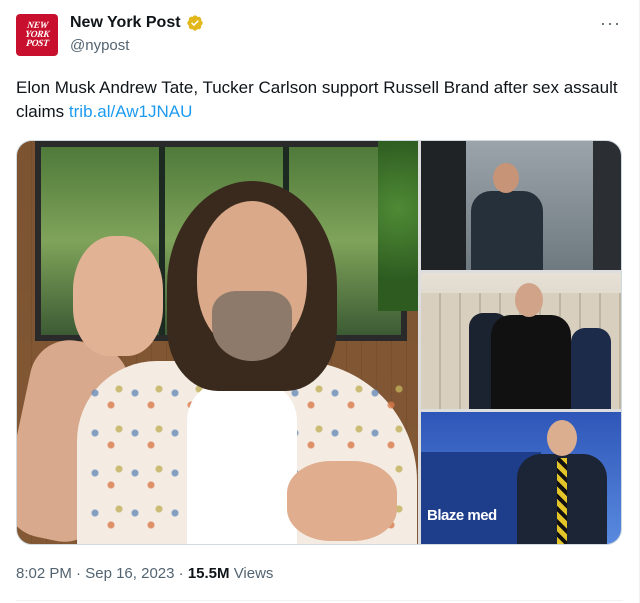  I want to click on plant-decoration, so click(398, 226).